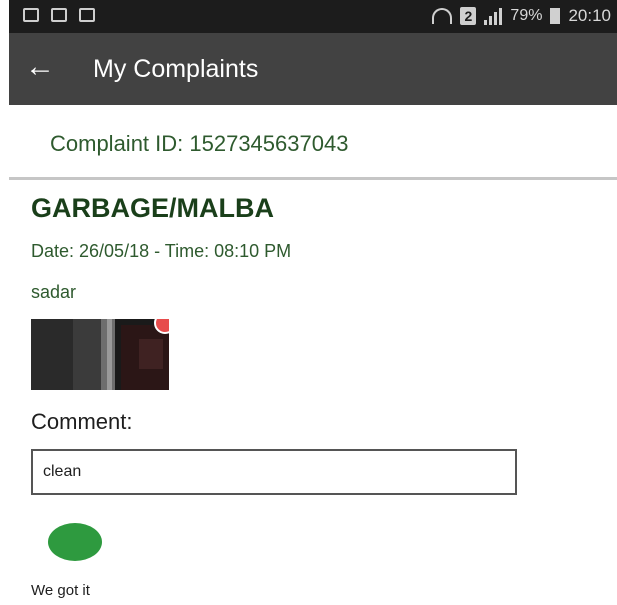  Describe the element at coordinates (313, 69) in the screenshot. I see `app-bar: ← My Complaints` at that location.